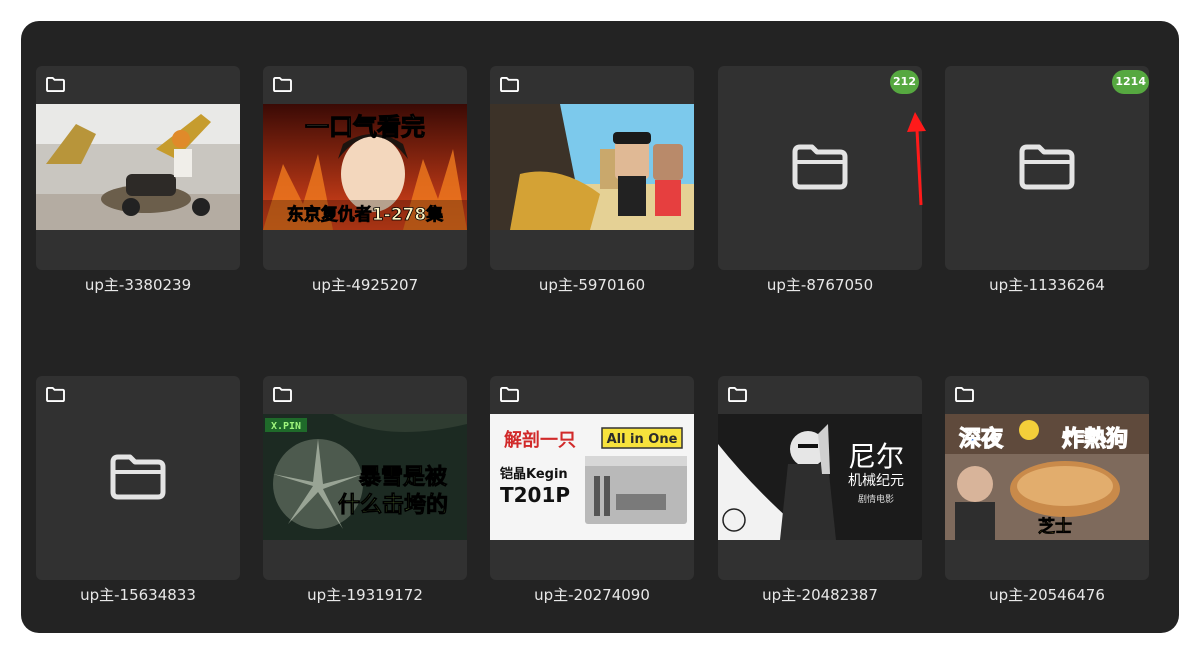 The image size is (1200, 655). Describe the element at coordinates (876, 499) in the screenshot. I see `thumbnail-caption: 剧情电影` at that location.